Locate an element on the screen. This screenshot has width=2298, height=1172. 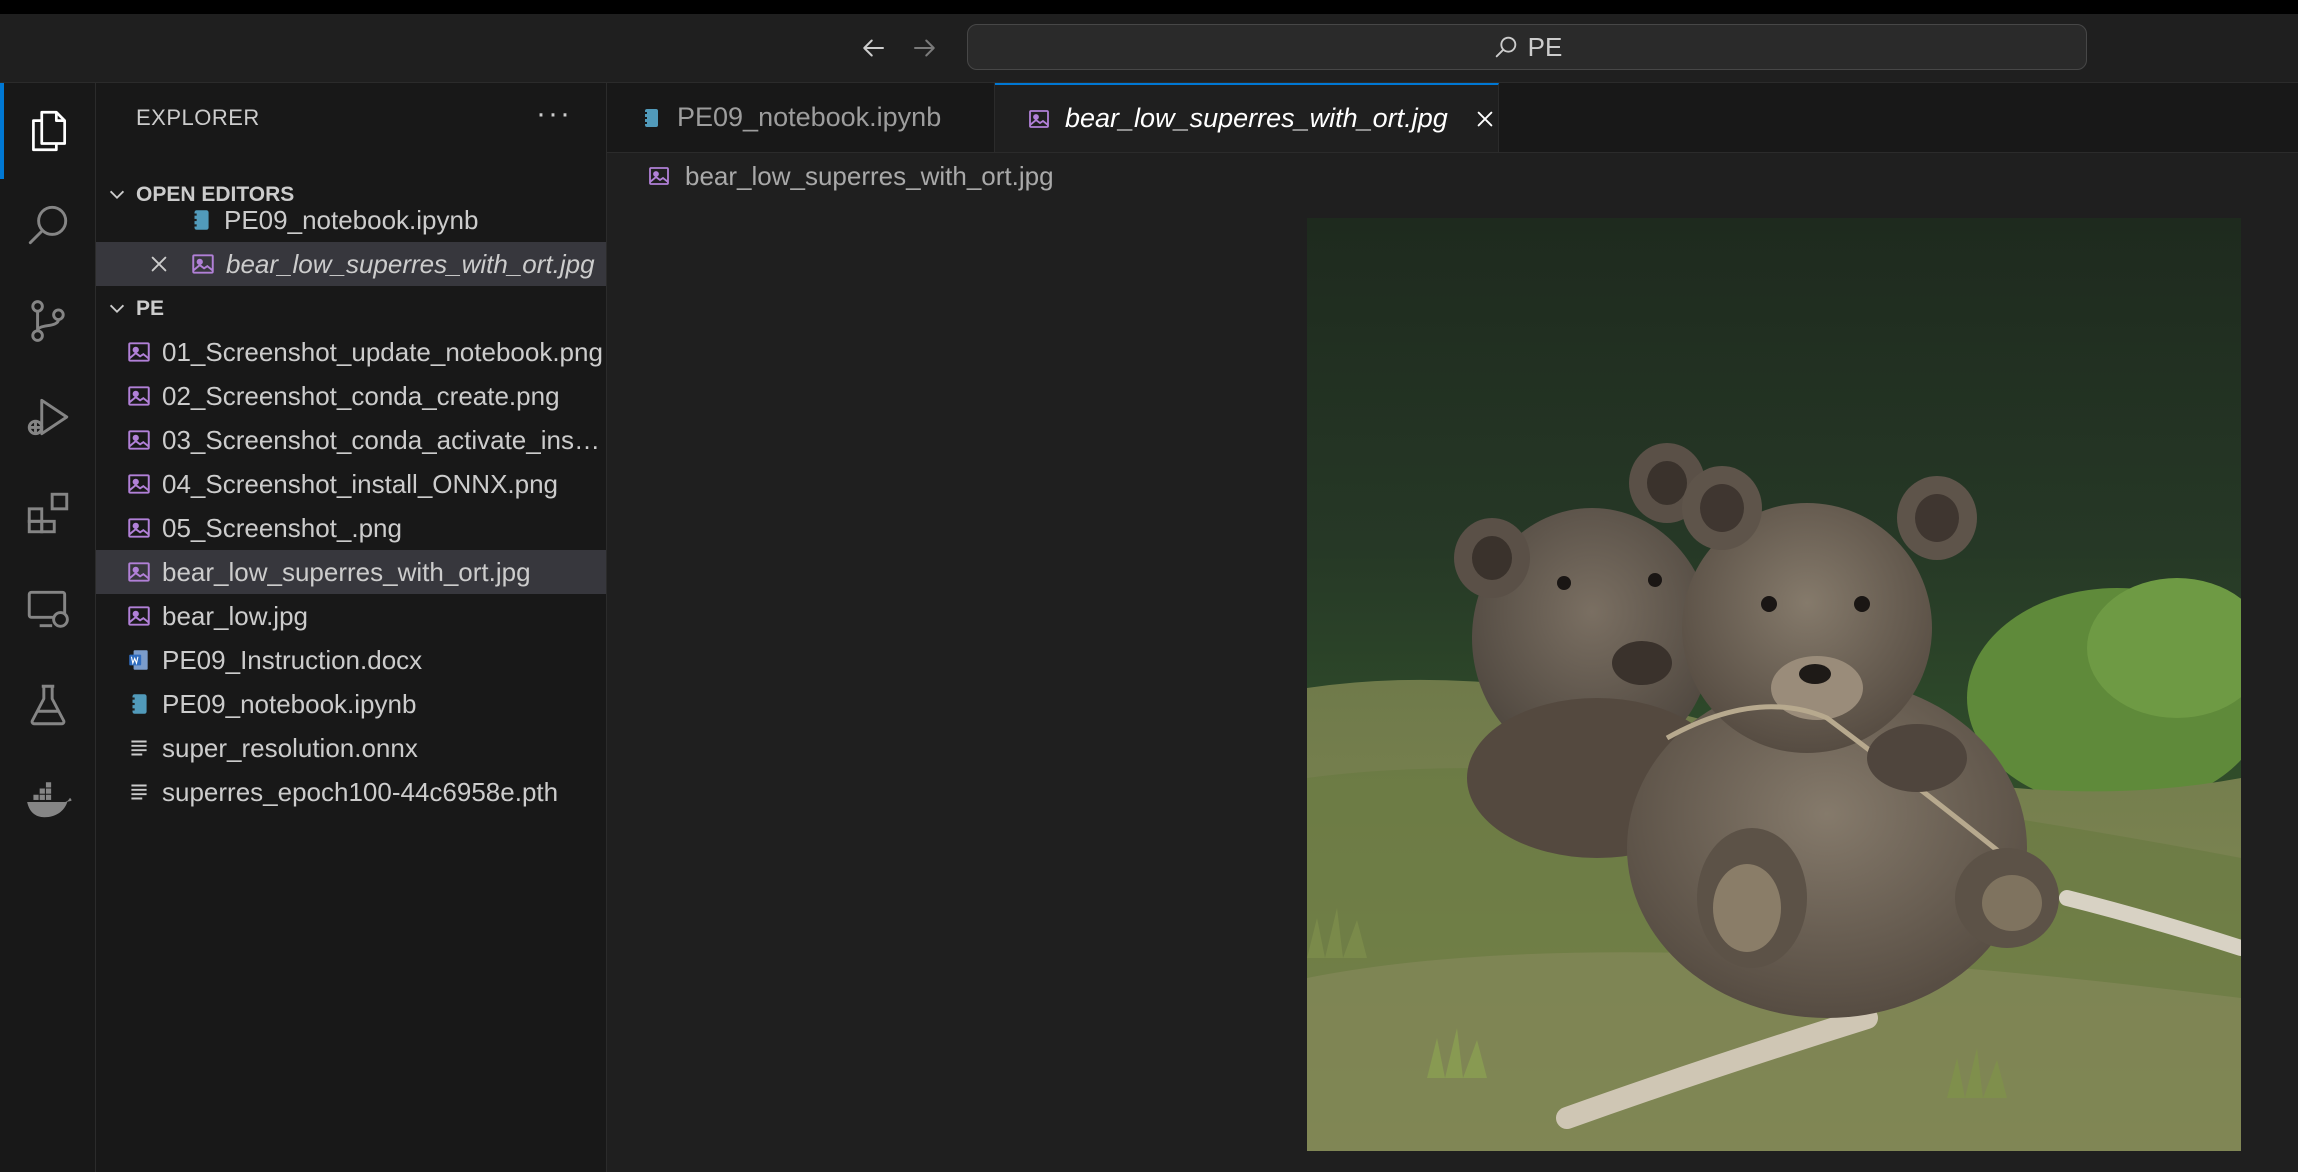
file-item: superres_epoch100-44c6958e.pth is located at coordinates (351, 792).